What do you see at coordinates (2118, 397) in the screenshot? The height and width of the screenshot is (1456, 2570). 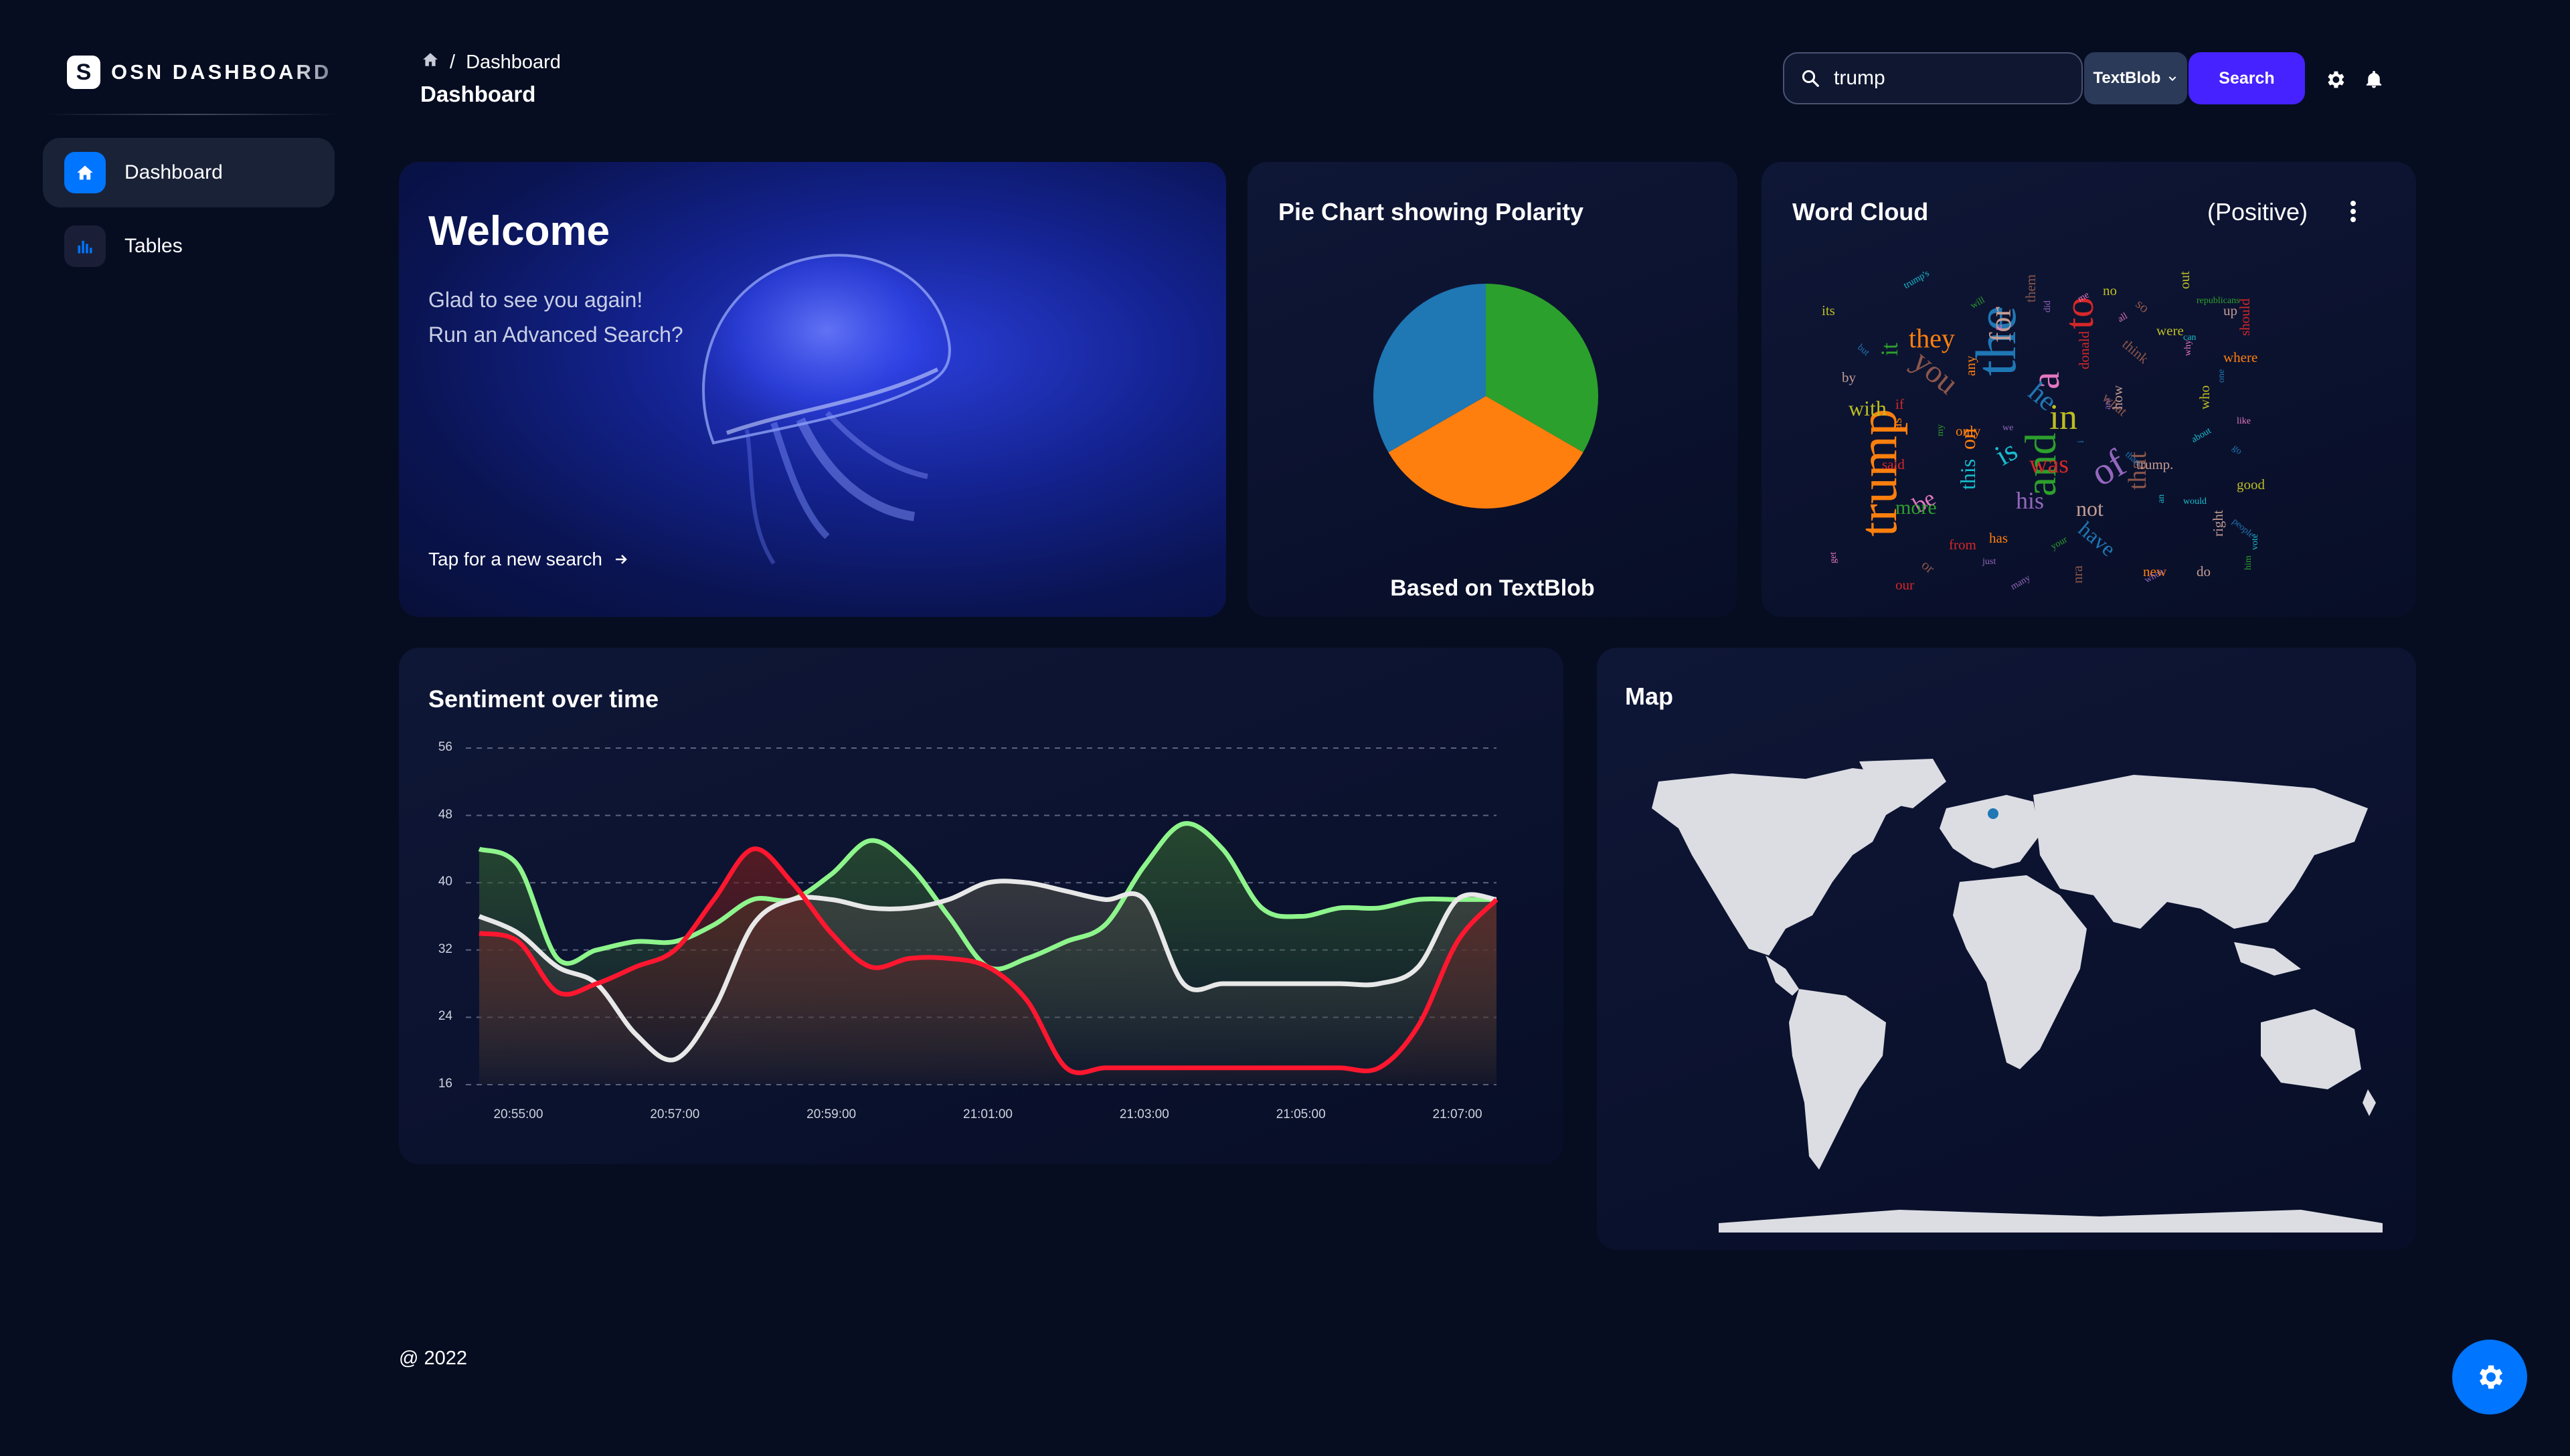 I see `word-cloud-word: how` at bounding box center [2118, 397].